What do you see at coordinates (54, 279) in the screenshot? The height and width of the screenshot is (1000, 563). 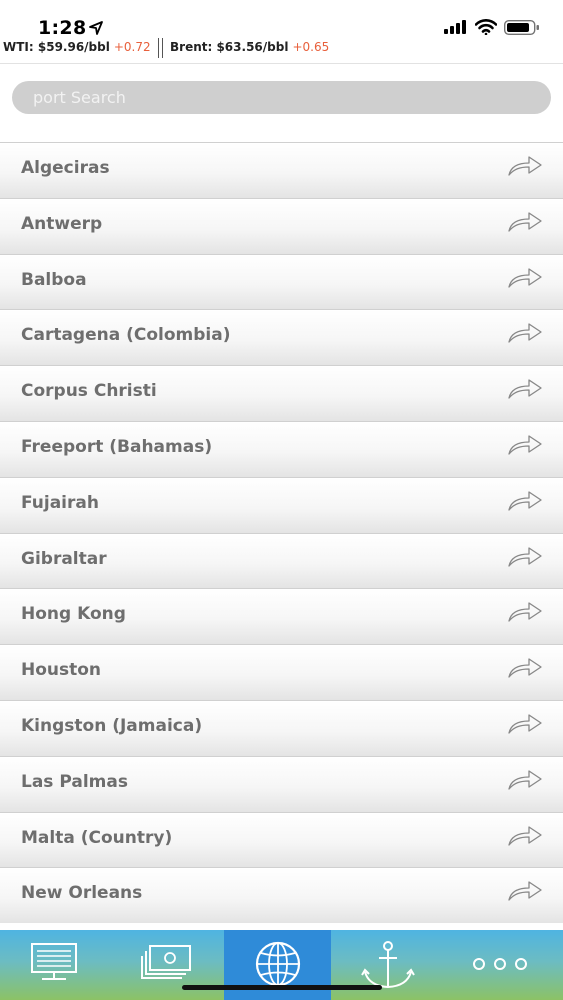 I see `port-name: Balboa` at bounding box center [54, 279].